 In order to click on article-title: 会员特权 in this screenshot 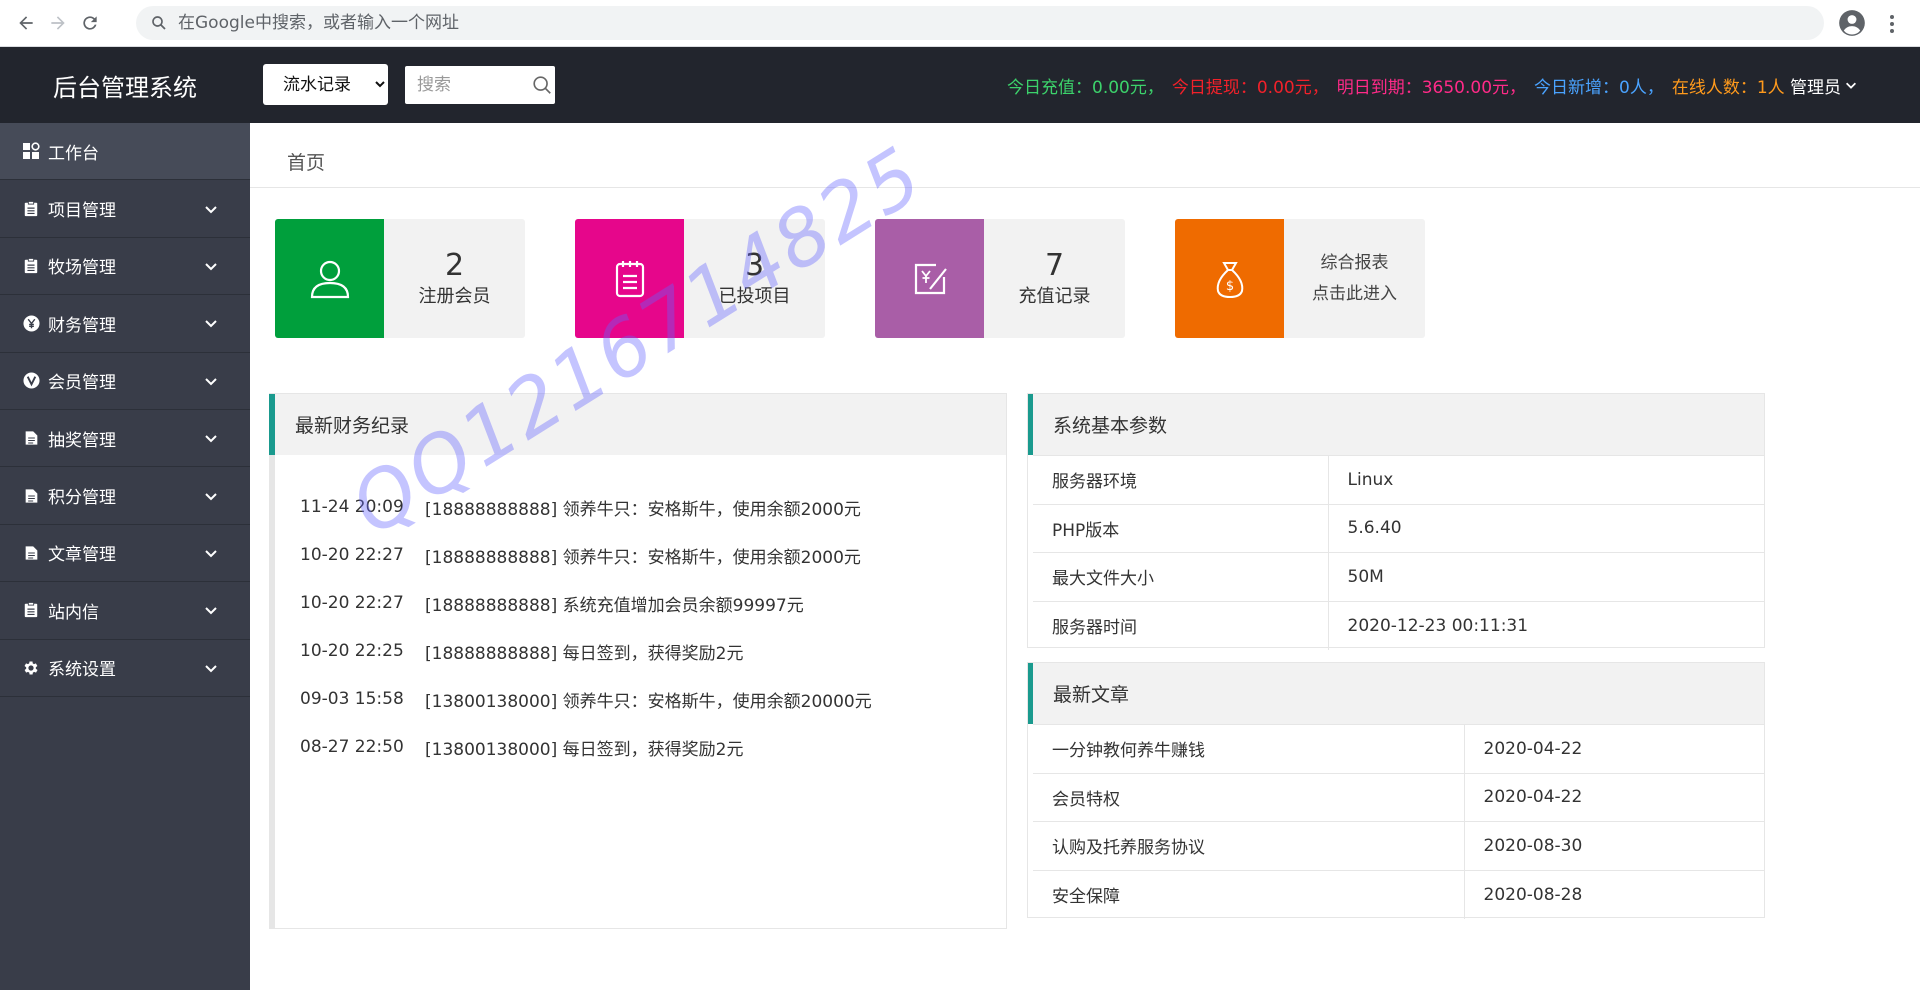, I will do `click(1248, 797)`.